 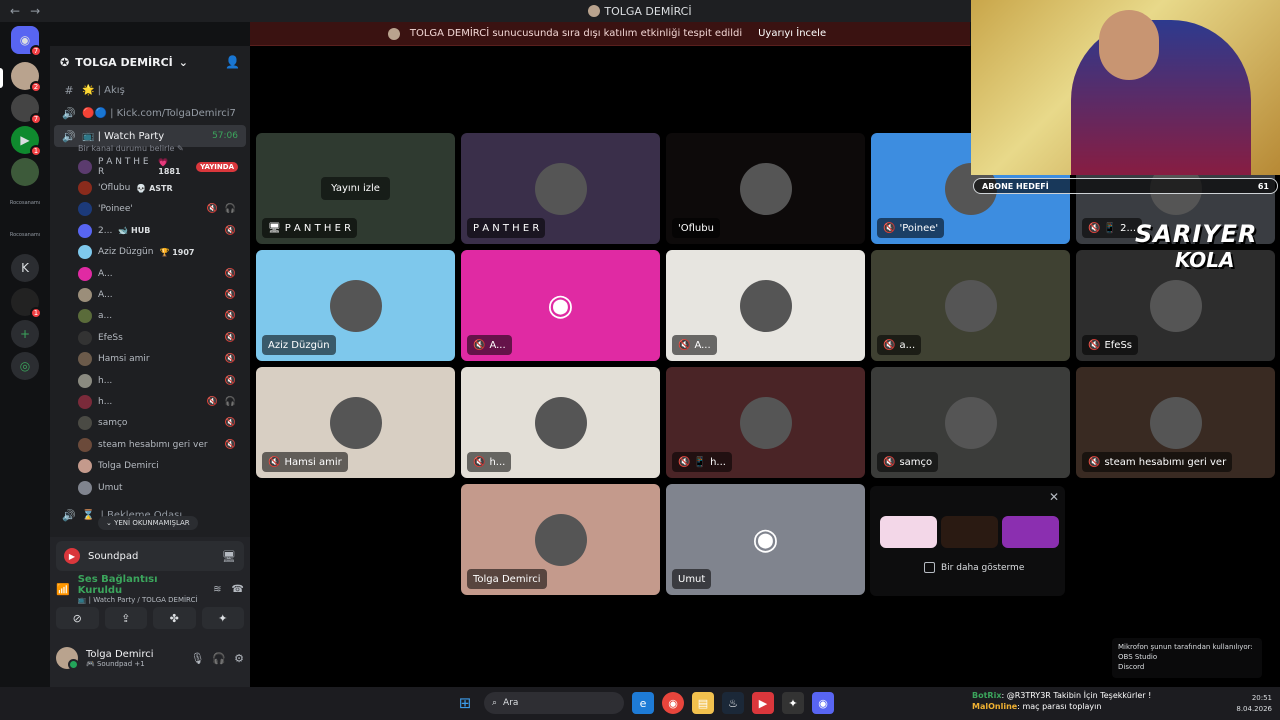 What do you see at coordinates (150, 166) in the screenshot?
I see `voice-user: P A N T H E R 💗 1881 YAYINDA` at bounding box center [150, 166].